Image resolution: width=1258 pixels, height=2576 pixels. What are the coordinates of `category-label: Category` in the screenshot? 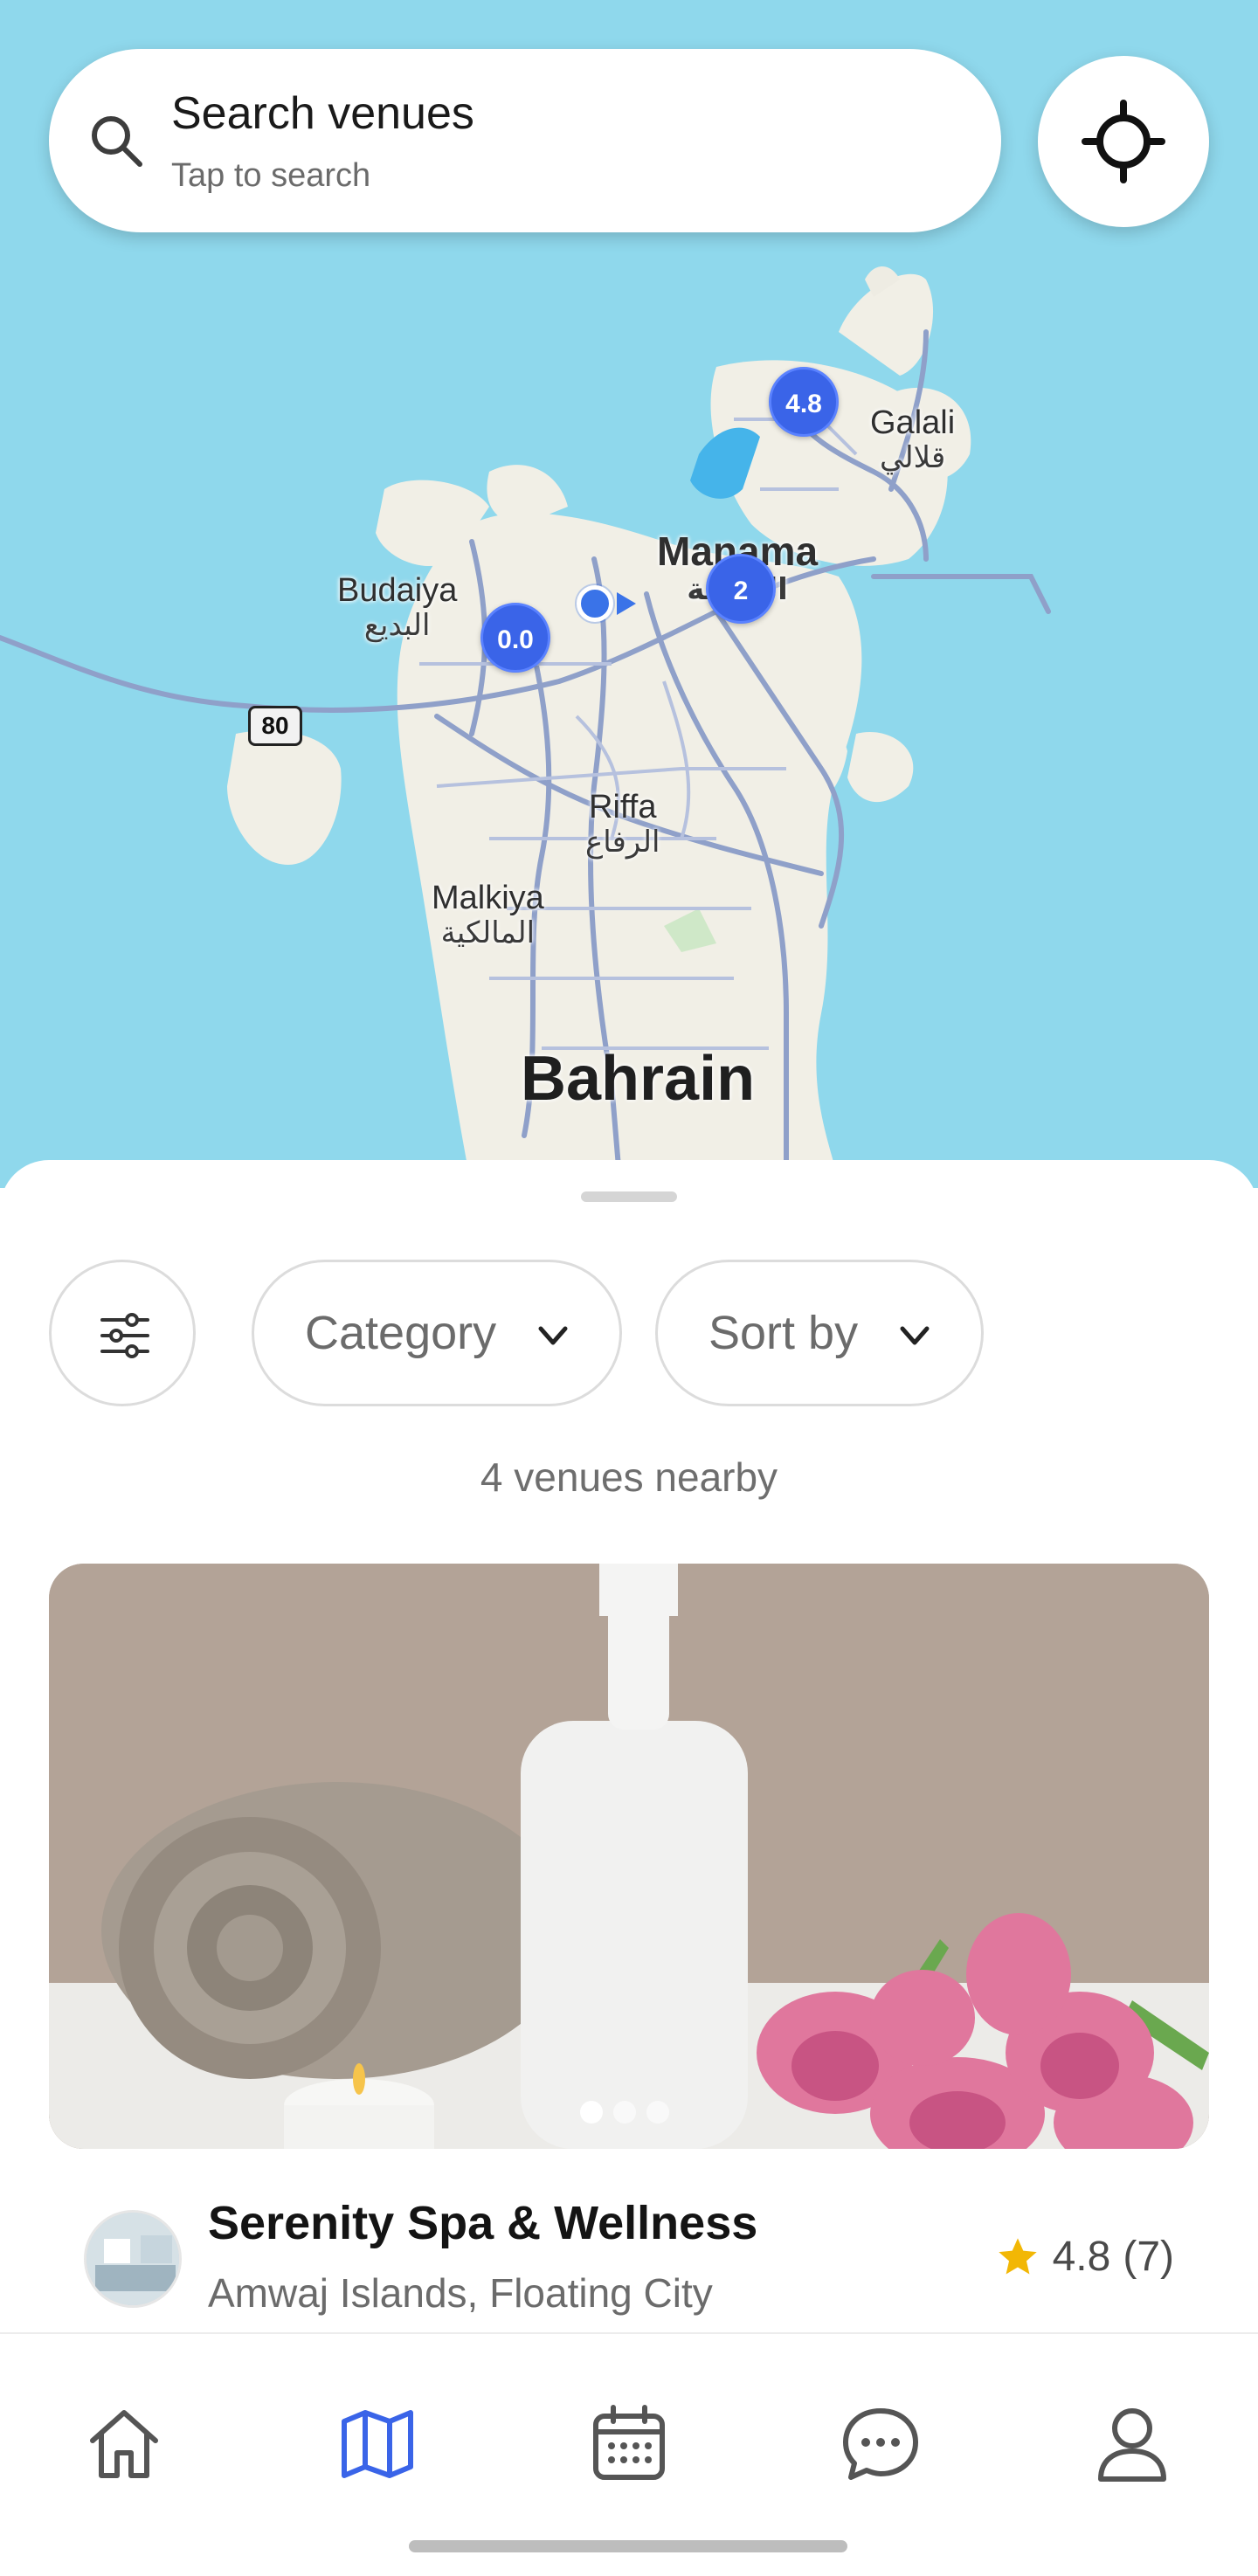 It's located at (401, 1333).